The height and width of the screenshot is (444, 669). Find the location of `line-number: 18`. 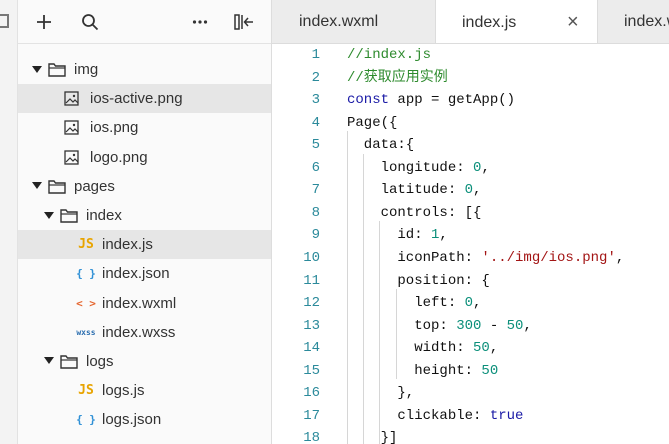

line-number: 18 is located at coordinates (311, 437).